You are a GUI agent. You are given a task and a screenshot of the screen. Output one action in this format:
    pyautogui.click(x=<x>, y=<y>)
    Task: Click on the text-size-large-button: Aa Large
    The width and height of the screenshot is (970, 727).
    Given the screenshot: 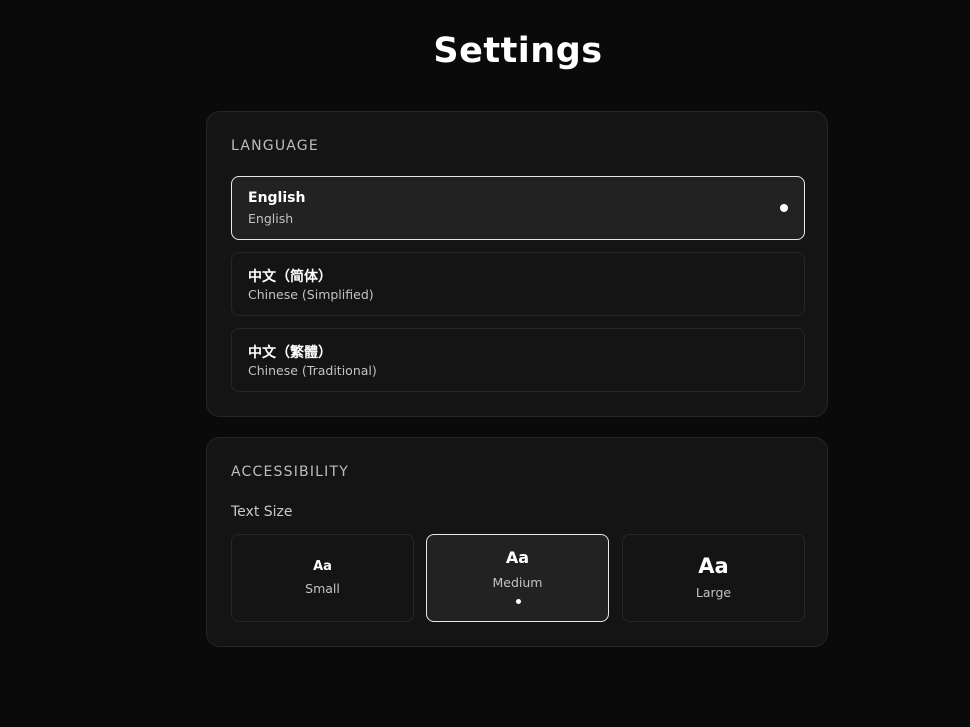 What is the action you would take?
    pyautogui.click(x=713, y=578)
    